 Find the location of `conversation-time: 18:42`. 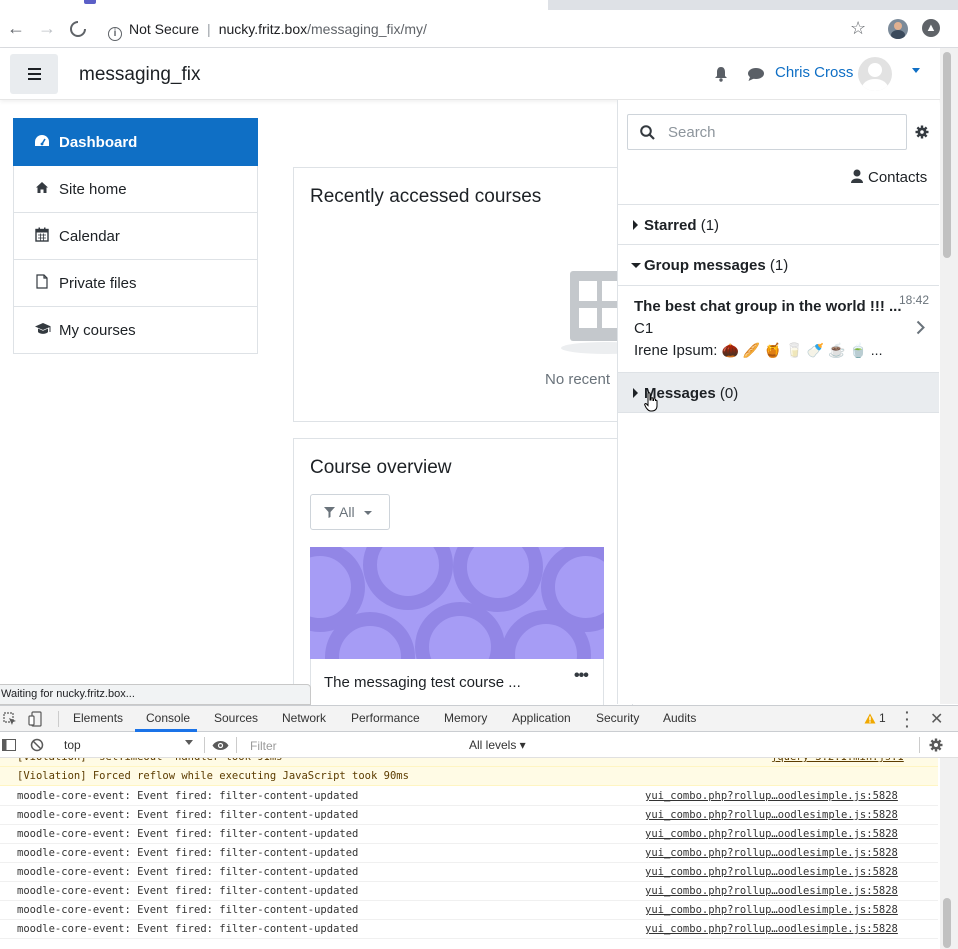

conversation-time: 18:42 is located at coordinates (914, 300).